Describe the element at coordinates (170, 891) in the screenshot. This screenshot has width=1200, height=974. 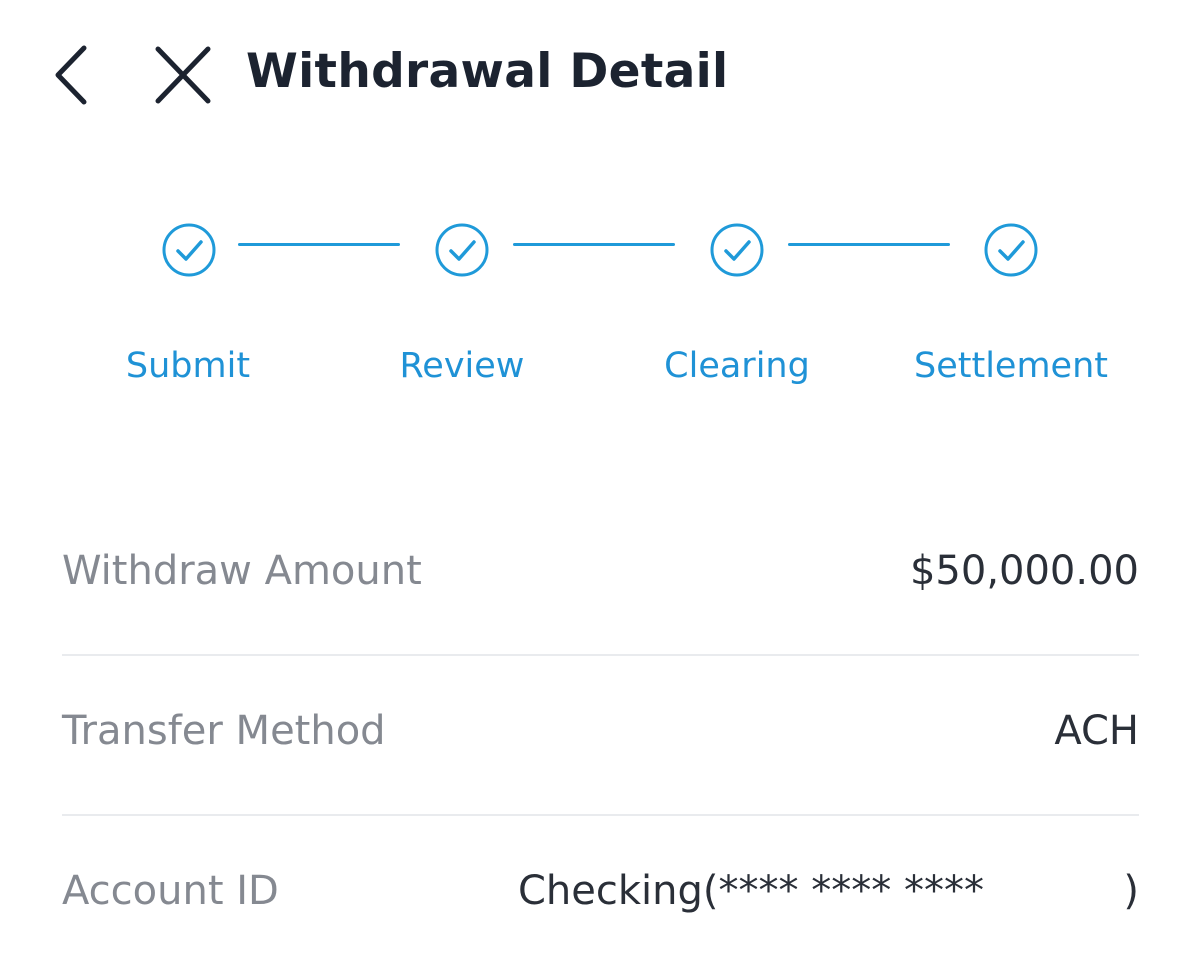
I see `account-label: Account ID` at that location.